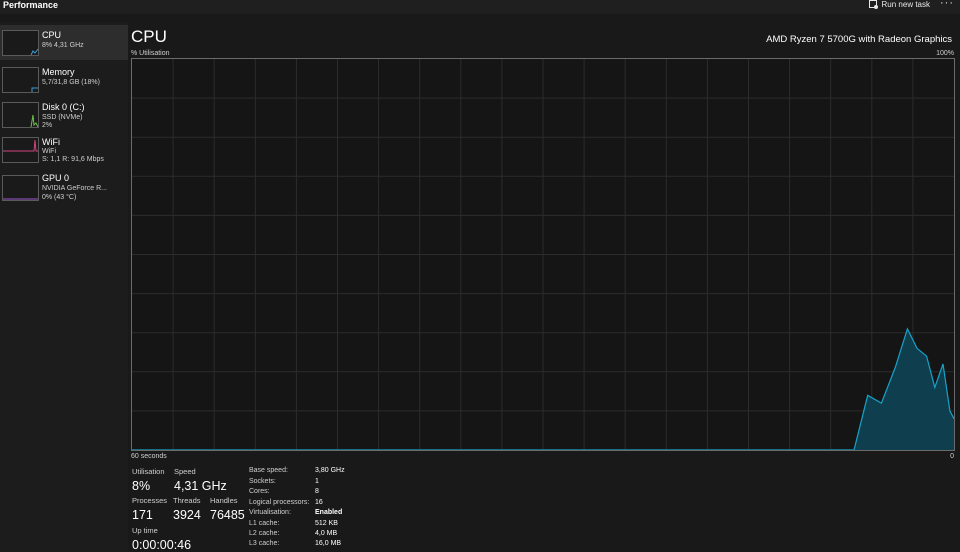  I want to click on spec-label: Sockets:, so click(262, 481).